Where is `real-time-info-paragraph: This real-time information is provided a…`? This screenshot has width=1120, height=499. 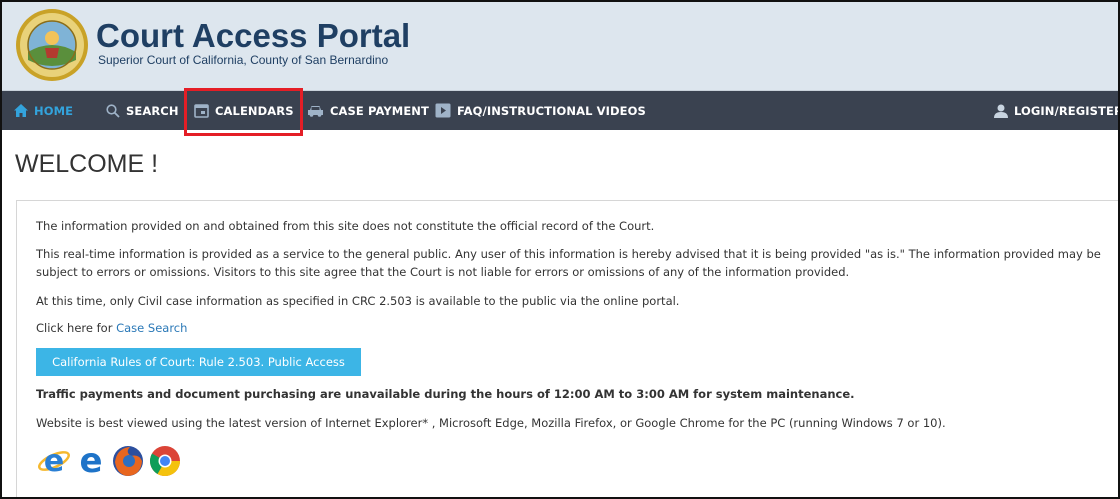 real-time-info-paragraph: This real-time information is provided a… is located at coordinates (568, 263).